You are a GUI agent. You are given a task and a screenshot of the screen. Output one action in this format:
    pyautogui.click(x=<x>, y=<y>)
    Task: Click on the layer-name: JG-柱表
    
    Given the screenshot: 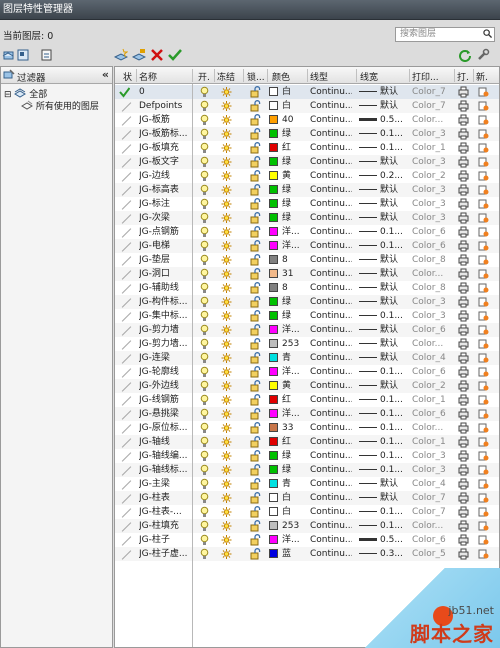 What is the action you would take?
    pyautogui.click(x=165, y=498)
    